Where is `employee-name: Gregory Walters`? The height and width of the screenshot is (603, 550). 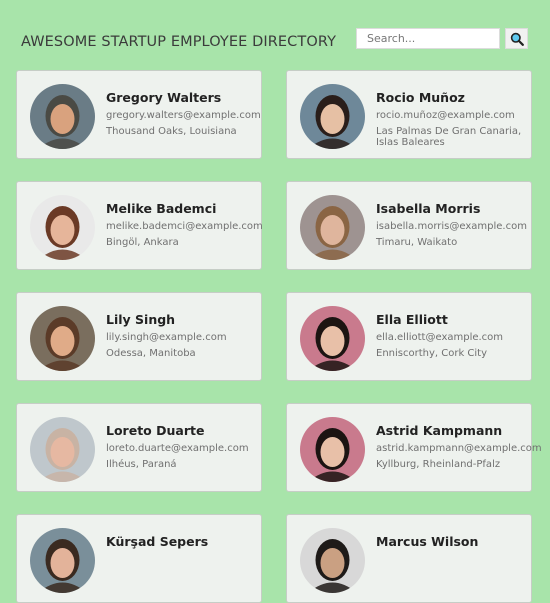 employee-name: Gregory Walters is located at coordinates (164, 97).